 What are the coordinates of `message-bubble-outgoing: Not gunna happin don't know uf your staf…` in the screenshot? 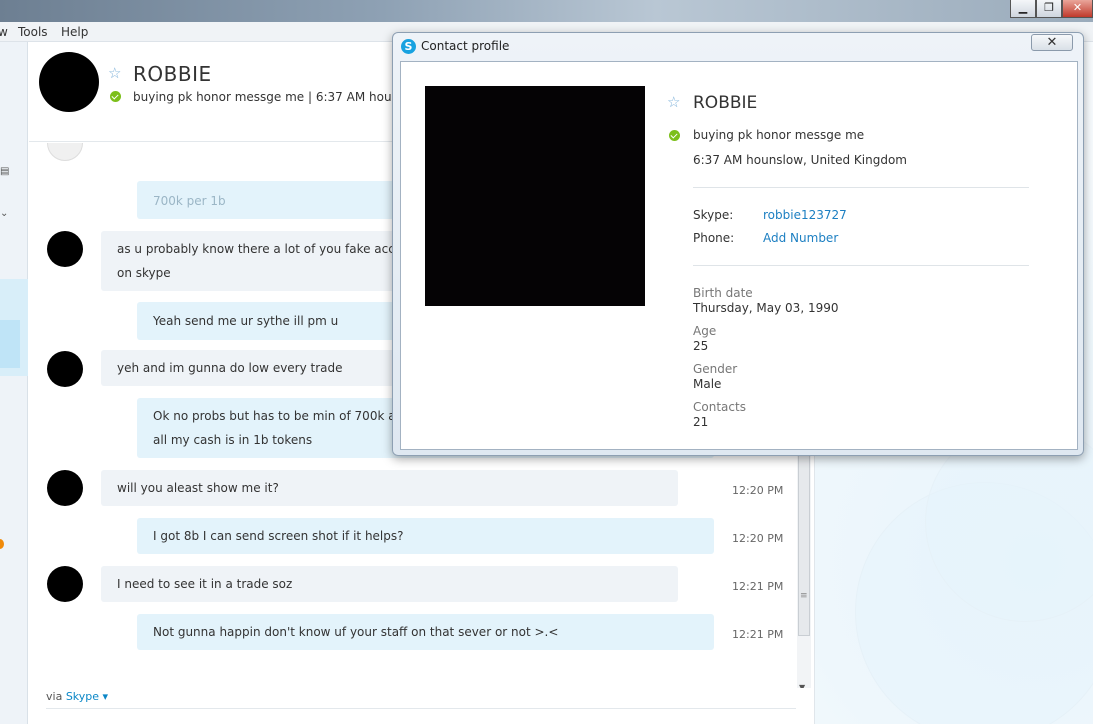 It's located at (425, 632).